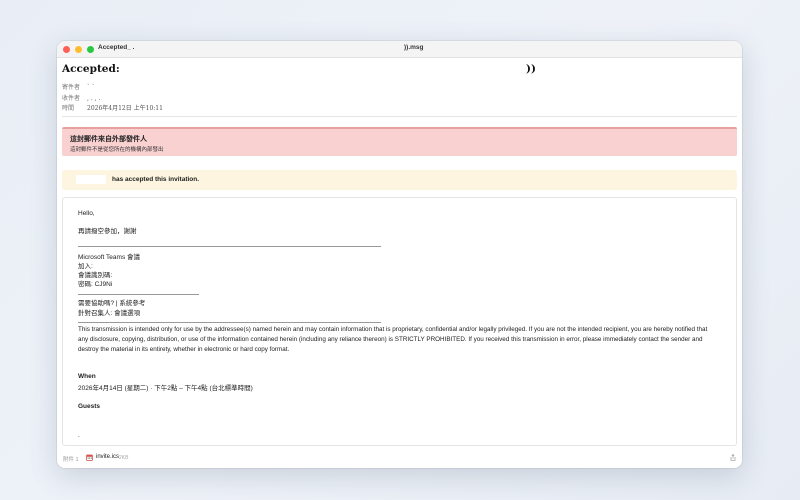 This screenshot has height=500, width=800. I want to click on calendar-icon, so click(89, 457).